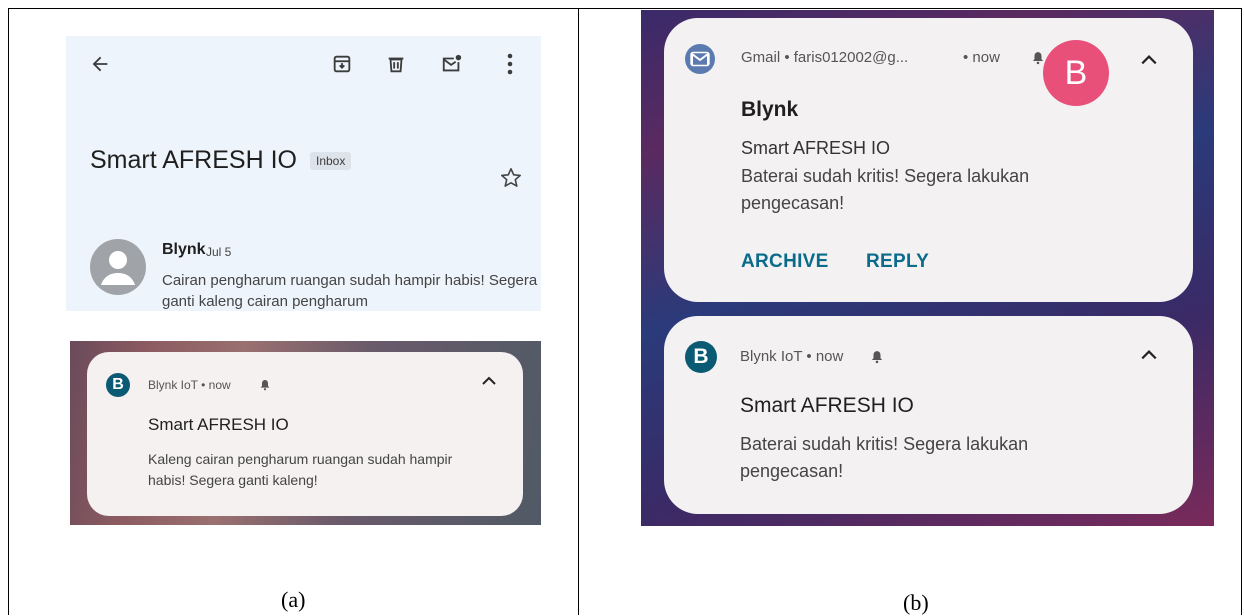  Describe the element at coordinates (981, 57) in the screenshot. I see `notification-time: • now` at that location.